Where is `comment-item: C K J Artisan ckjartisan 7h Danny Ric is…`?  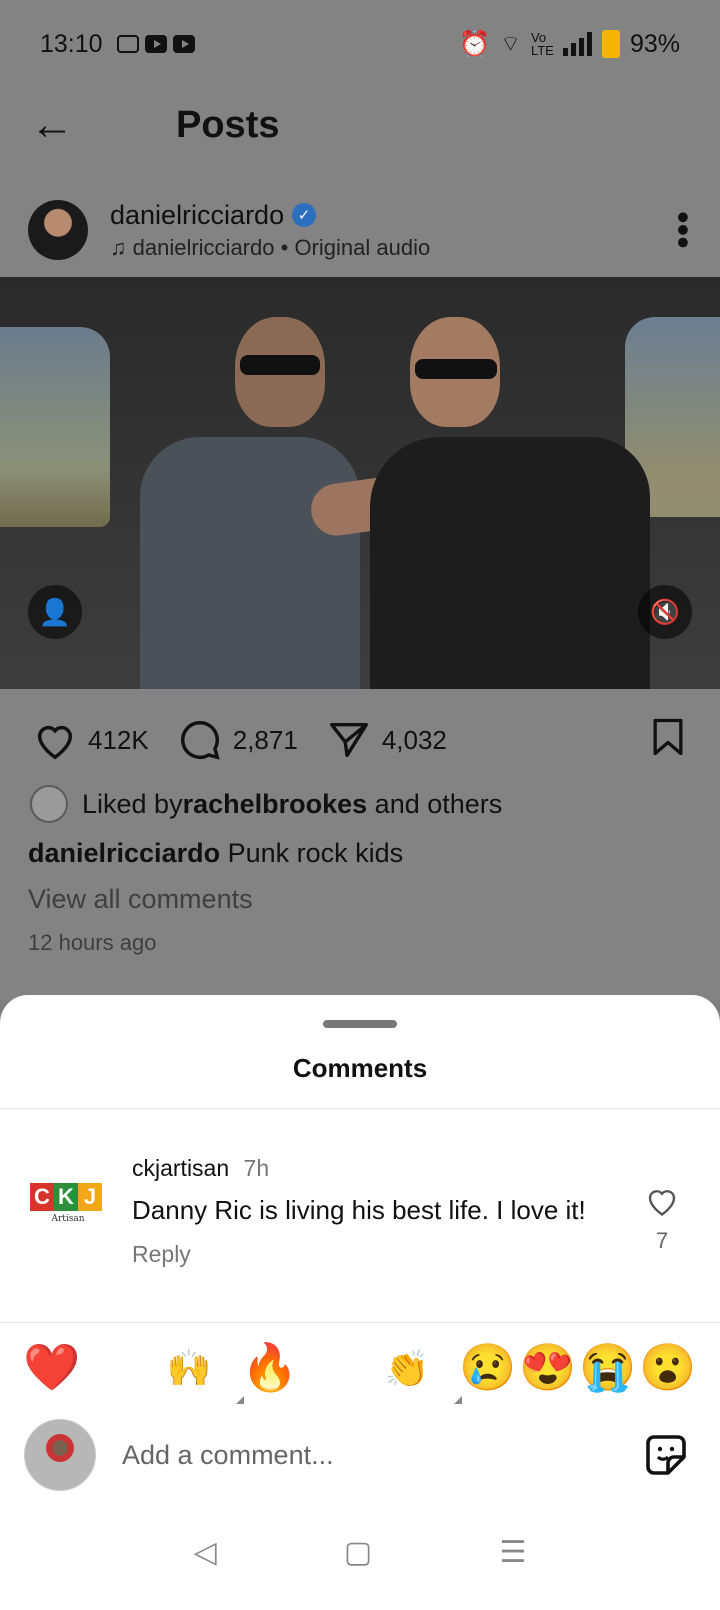
comment-item: C K J Artisan ckjartisan 7h Danny Ric is… is located at coordinates (360, 1230).